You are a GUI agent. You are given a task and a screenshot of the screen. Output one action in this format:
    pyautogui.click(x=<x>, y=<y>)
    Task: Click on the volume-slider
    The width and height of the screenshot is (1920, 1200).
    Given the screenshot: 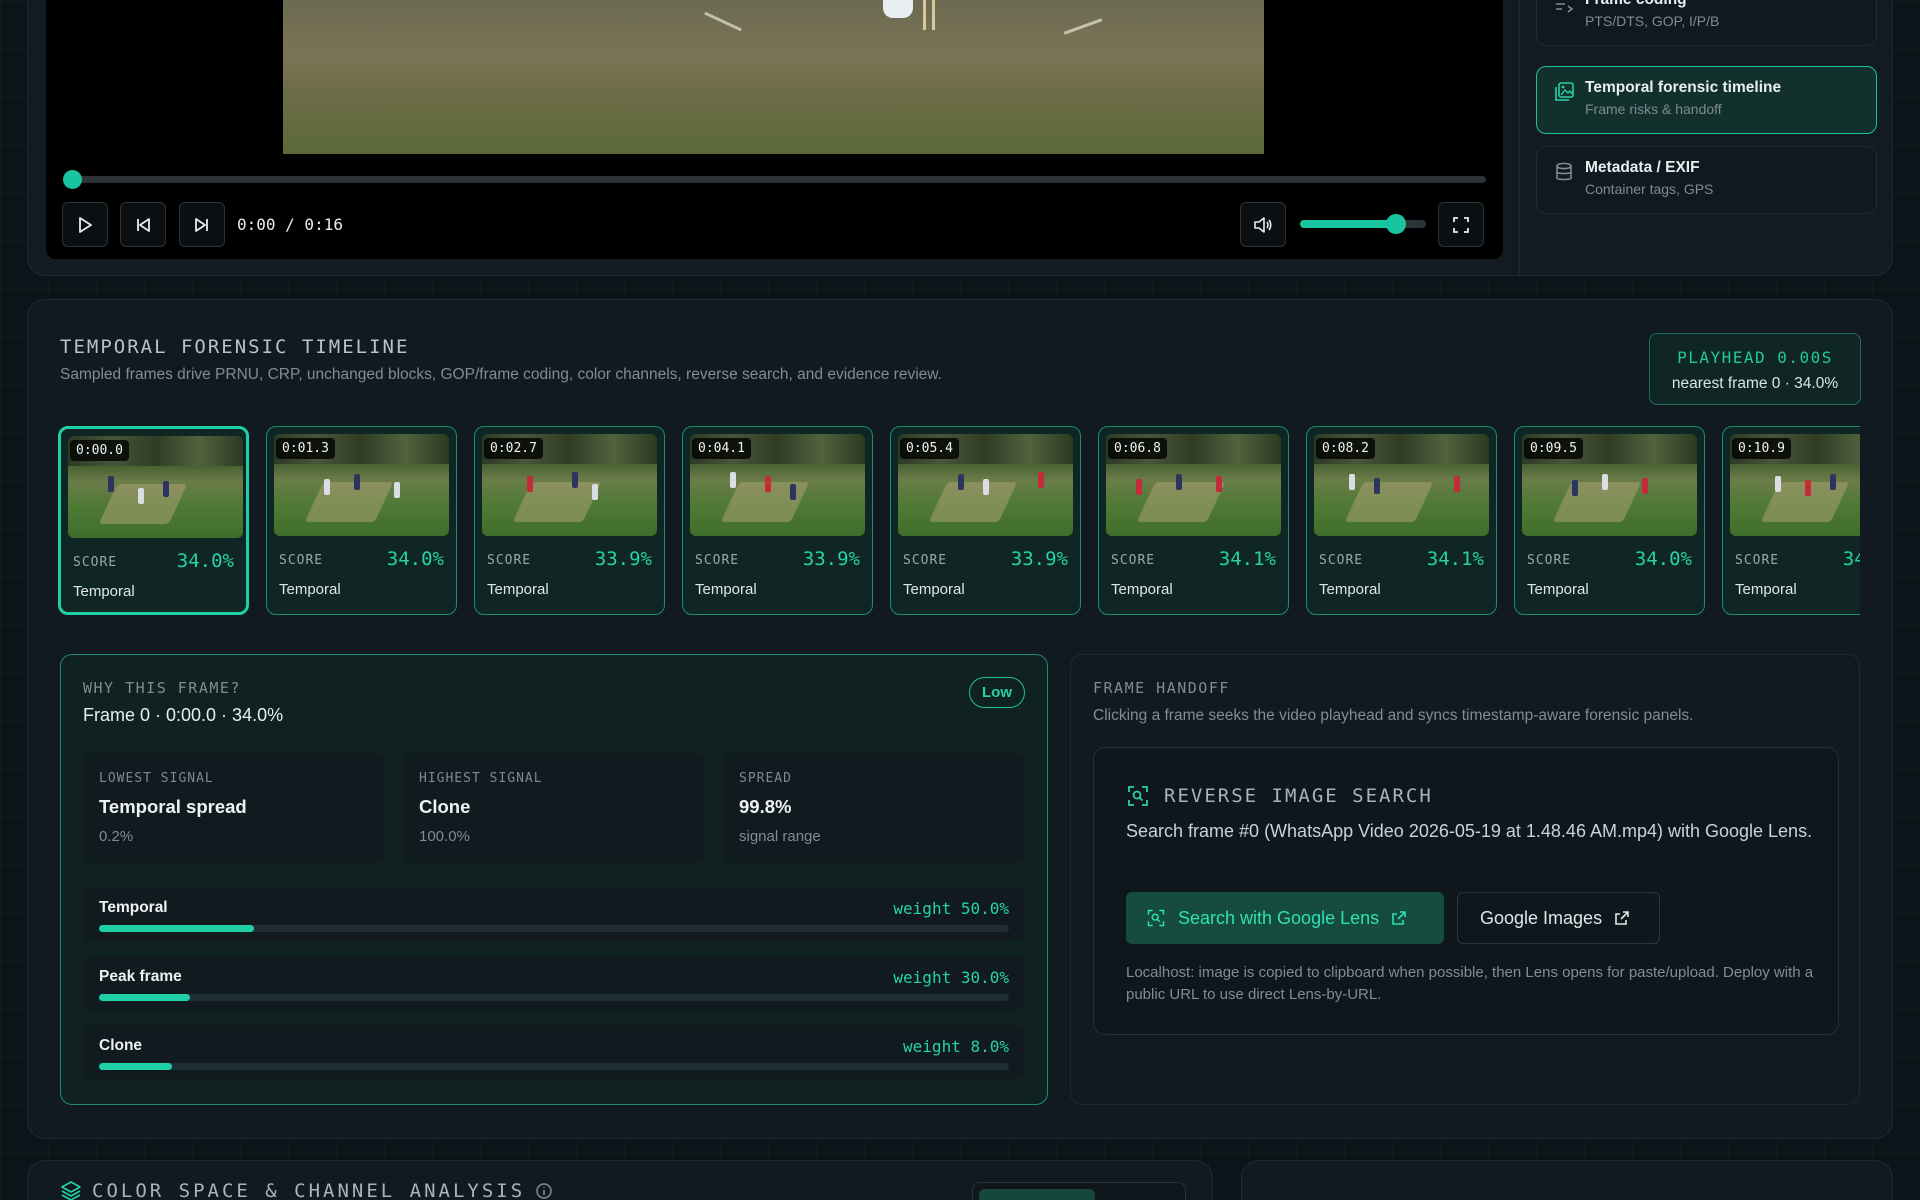 What is the action you would take?
    pyautogui.click(x=1363, y=224)
    